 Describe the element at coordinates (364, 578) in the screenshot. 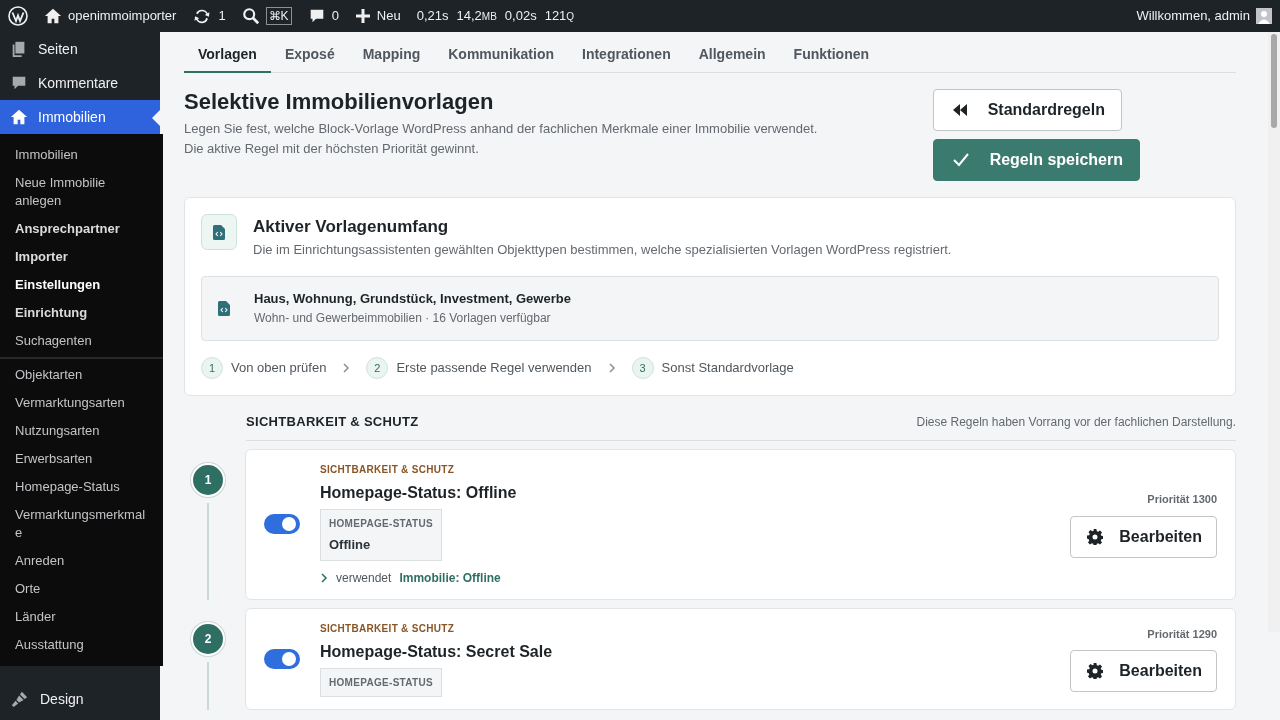

I see `uses-label: verwendet` at that location.